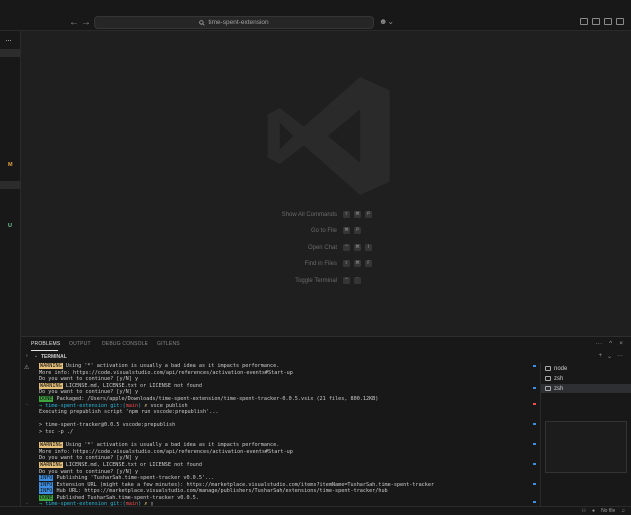  What do you see at coordinates (238, 22) in the screenshot?
I see `command-center-label: time-spent-extension` at bounding box center [238, 22].